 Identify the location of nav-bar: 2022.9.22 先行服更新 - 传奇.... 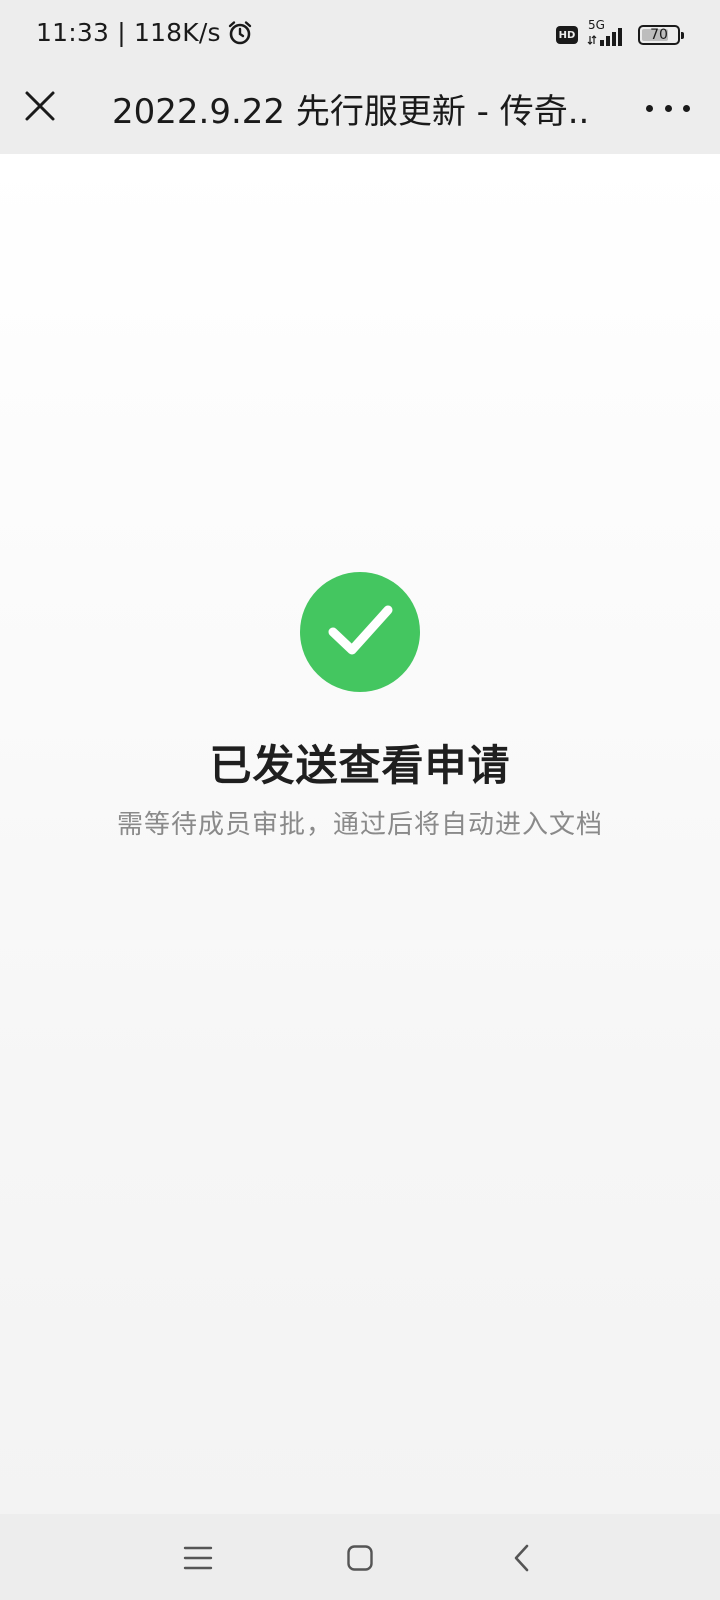
(360, 113).